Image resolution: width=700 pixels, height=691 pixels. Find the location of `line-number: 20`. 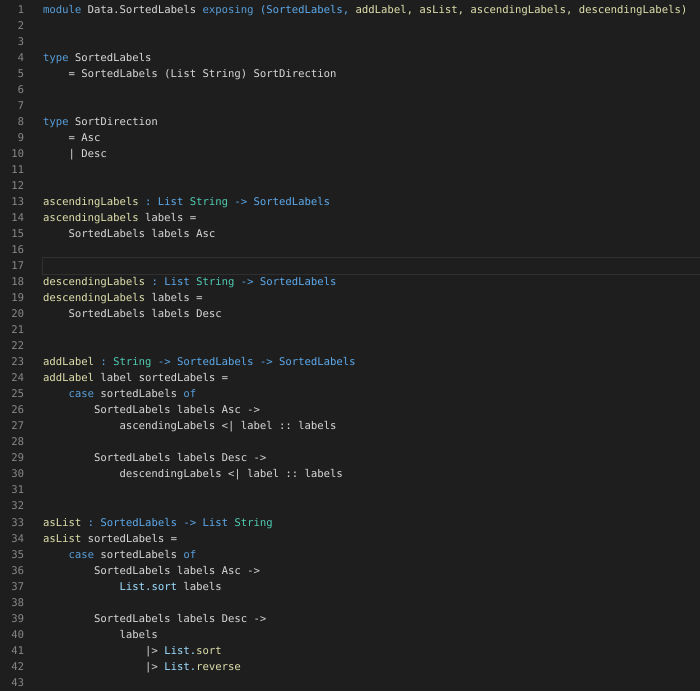

line-number: 20 is located at coordinates (17, 314).